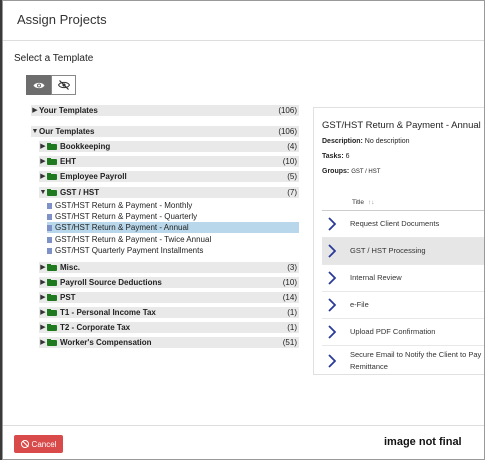 This screenshot has height=460, width=485. What do you see at coordinates (85, 146) in the screenshot?
I see `folder-label: Bookkeeping` at bounding box center [85, 146].